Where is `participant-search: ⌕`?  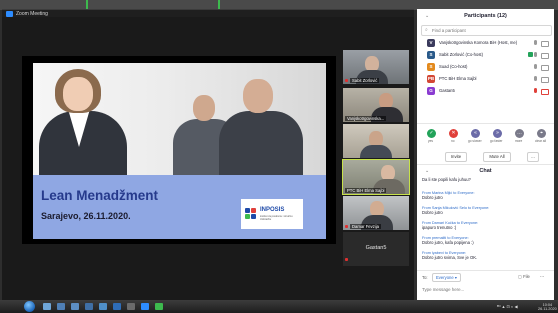
participant-search: ⌕ is located at coordinates (486, 30).